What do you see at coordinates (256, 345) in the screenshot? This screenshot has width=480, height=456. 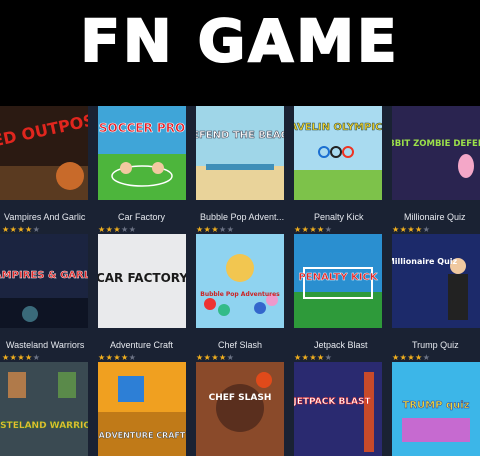 I see `game-title: Chef Slash` at bounding box center [256, 345].